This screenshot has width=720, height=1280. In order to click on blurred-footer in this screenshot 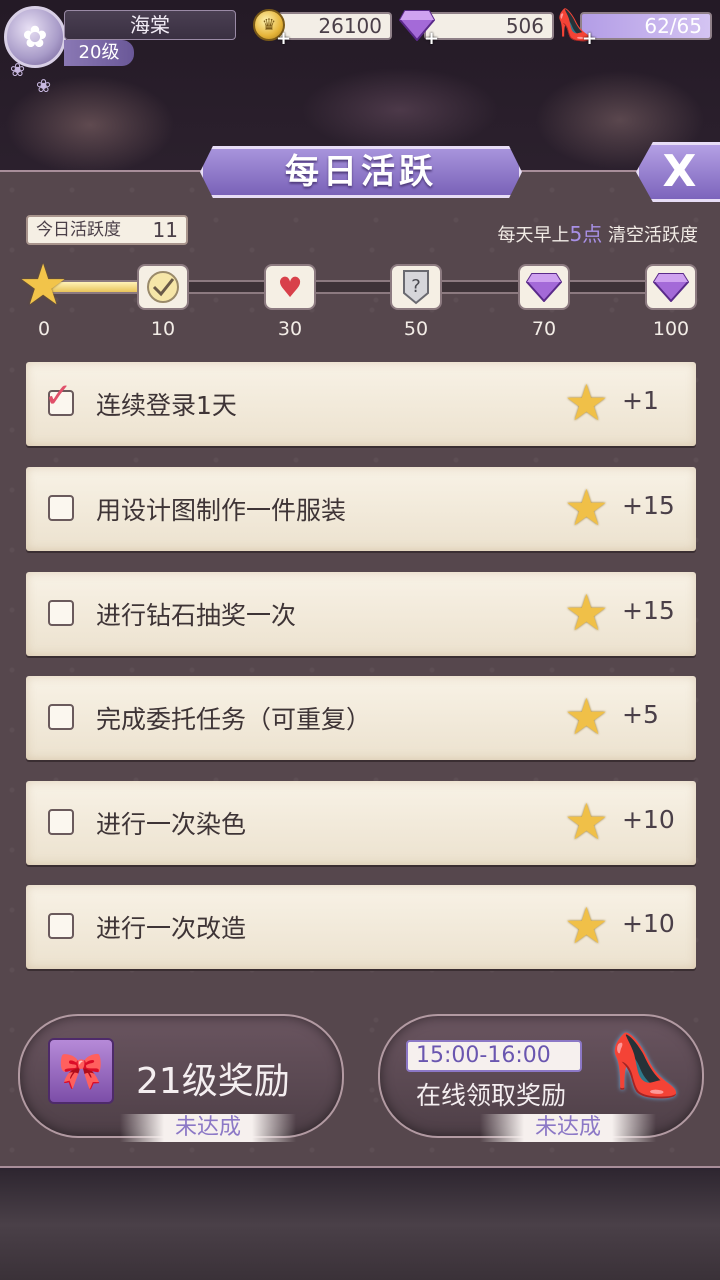, I will do `click(360, 1225)`.